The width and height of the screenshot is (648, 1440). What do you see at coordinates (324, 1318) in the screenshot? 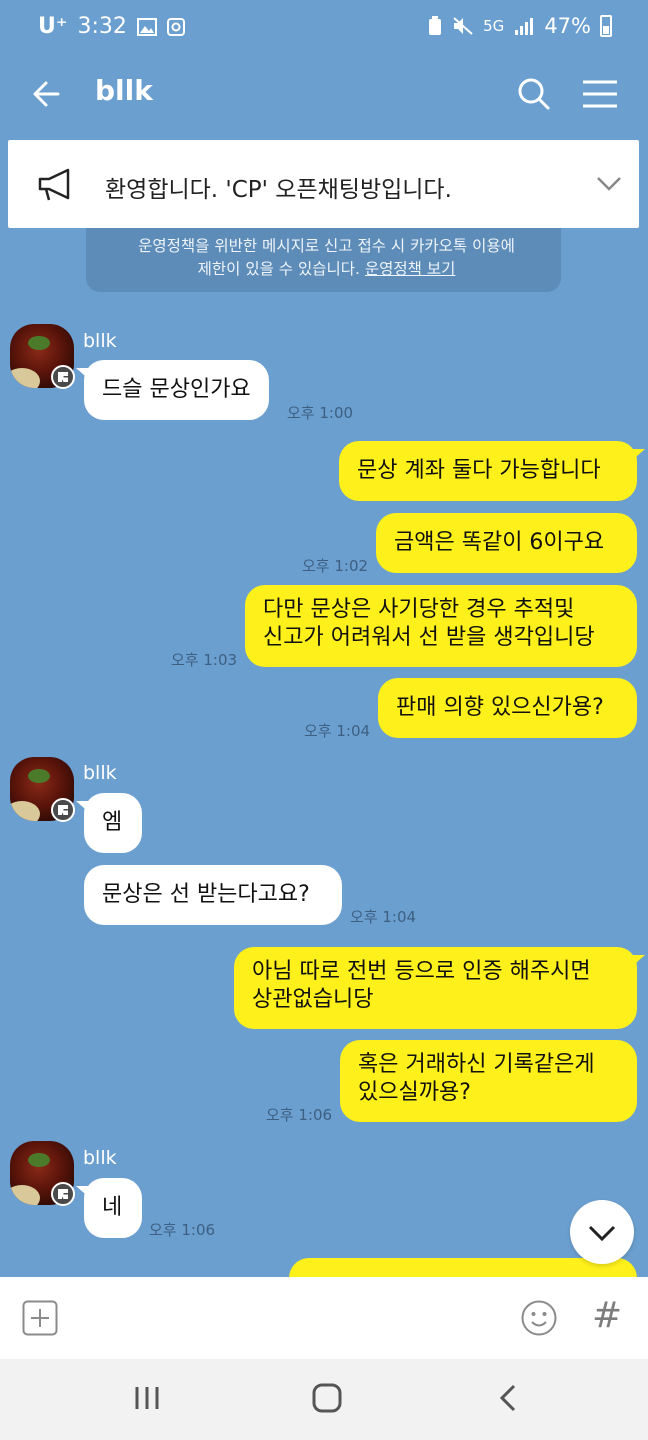
I see `message-input-bar: #` at bounding box center [324, 1318].